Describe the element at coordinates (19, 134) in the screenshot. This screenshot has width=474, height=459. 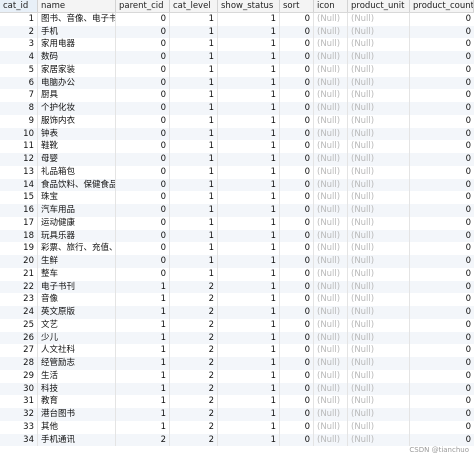
I see `cell-cat-id: 10` at that location.